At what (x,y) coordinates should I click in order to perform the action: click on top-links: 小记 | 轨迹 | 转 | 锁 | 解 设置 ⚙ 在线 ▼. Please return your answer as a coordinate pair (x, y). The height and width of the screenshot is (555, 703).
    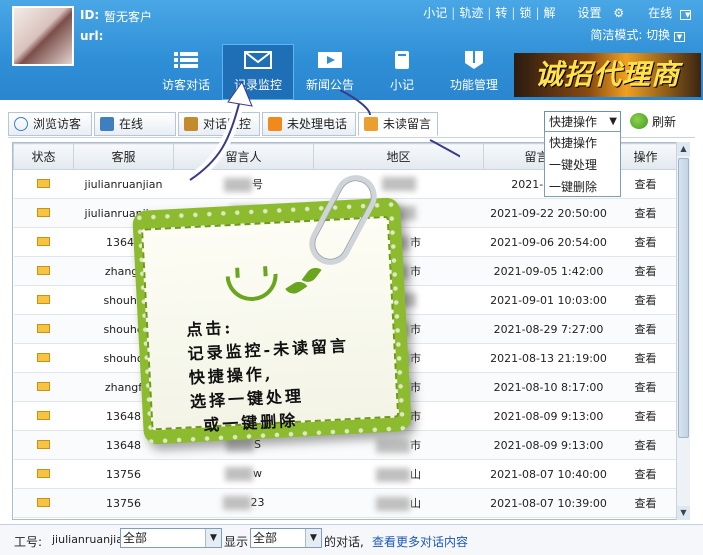
    Looking at the image, I should click on (557, 12).